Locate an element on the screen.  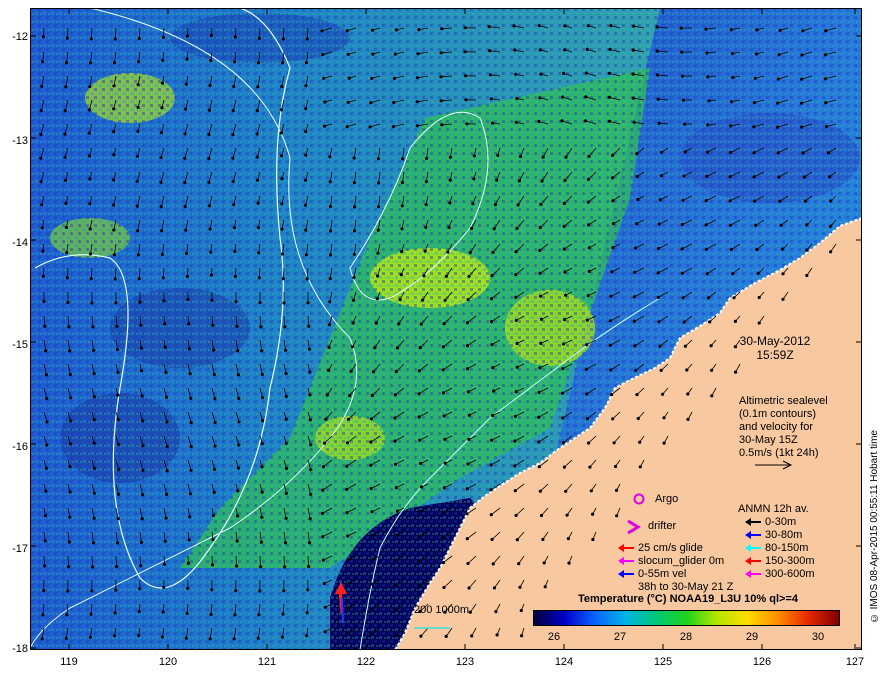
y-tick-label: -13 is located at coordinates (20, 141).